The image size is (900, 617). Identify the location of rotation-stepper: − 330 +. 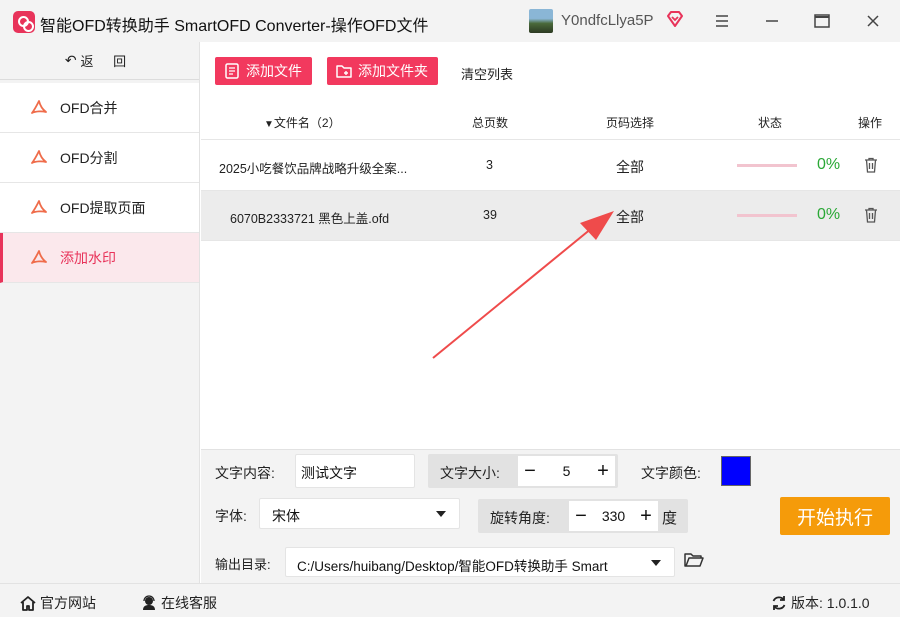
(613, 516).